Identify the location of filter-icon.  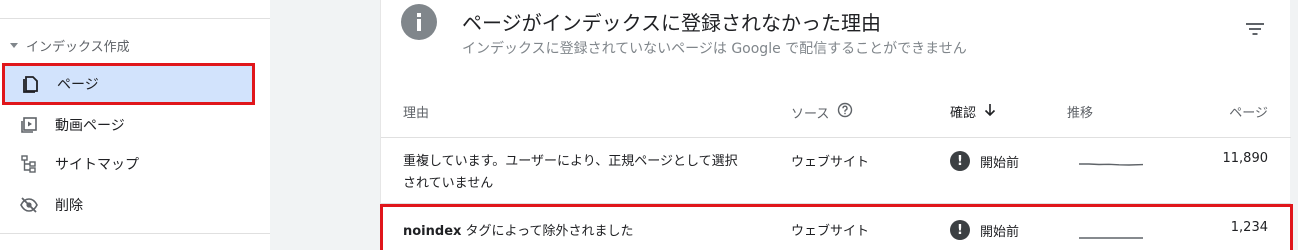
(1255, 29).